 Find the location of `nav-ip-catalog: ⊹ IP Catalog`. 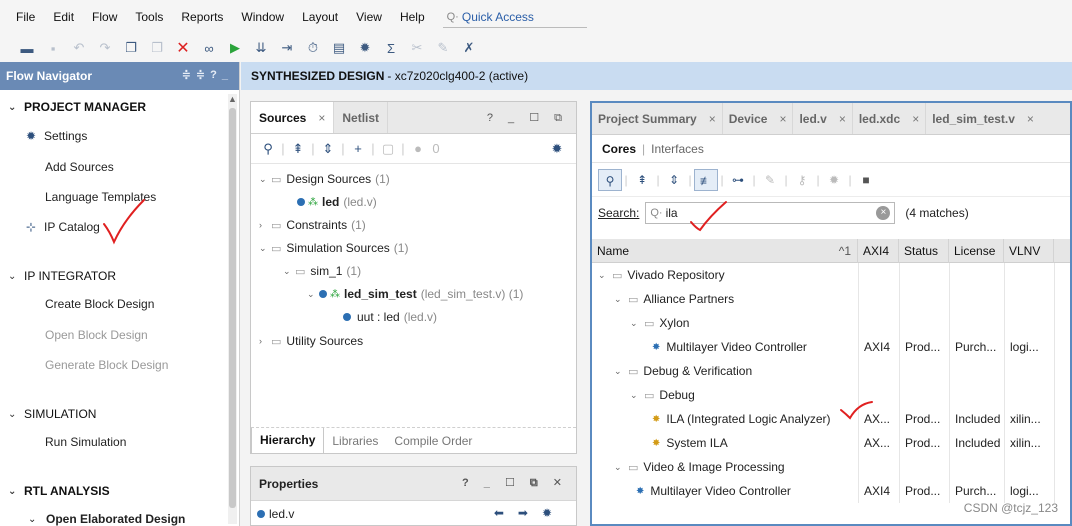

nav-ip-catalog: ⊹ IP Catalog is located at coordinates (63, 227).